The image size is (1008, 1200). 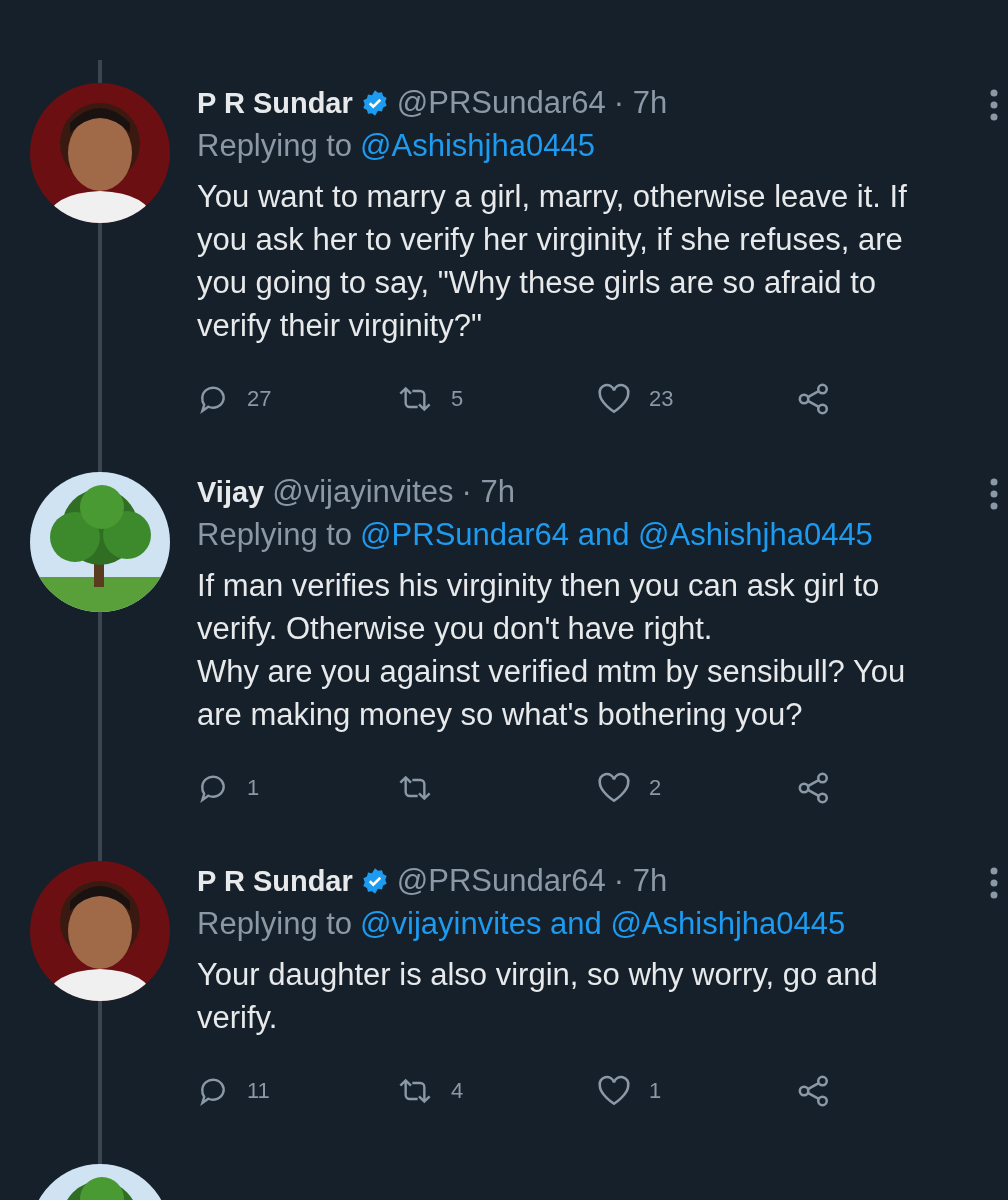 What do you see at coordinates (655, 788) in the screenshot?
I see `like-count: 2` at bounding box center [655, 788].